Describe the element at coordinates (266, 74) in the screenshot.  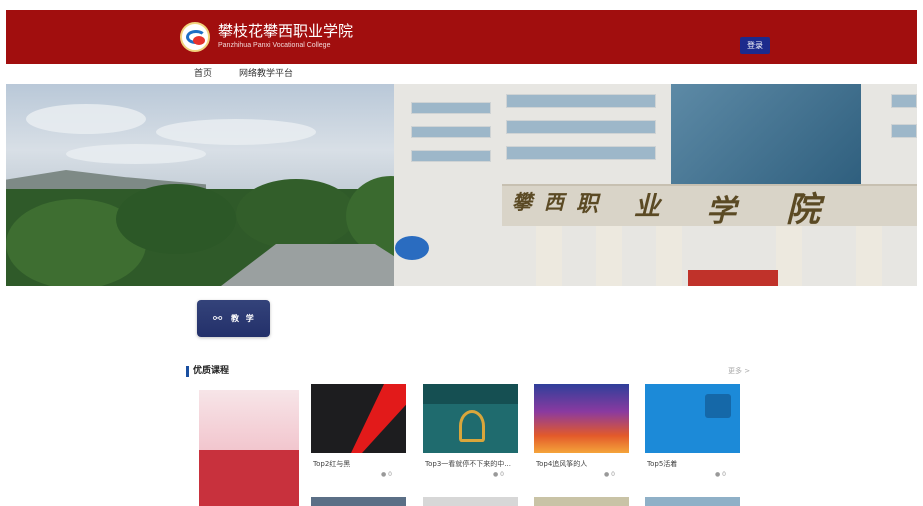
I see `nav-item-teaching-platform: 网络教学平台` at that location.